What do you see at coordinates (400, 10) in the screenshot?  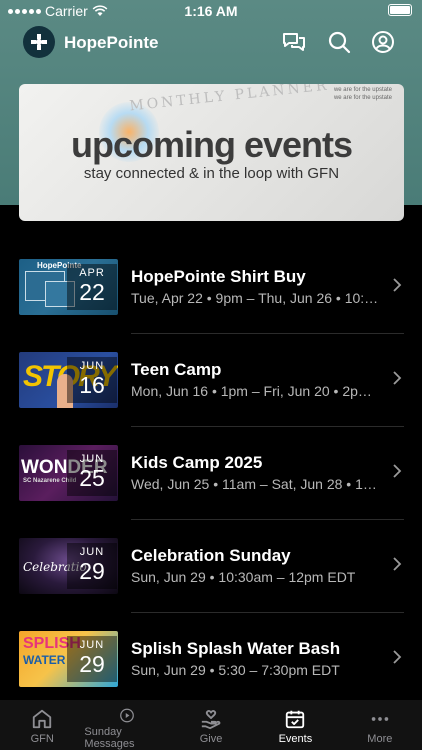 I see `battery-icon` at bounding box center [400, 10].